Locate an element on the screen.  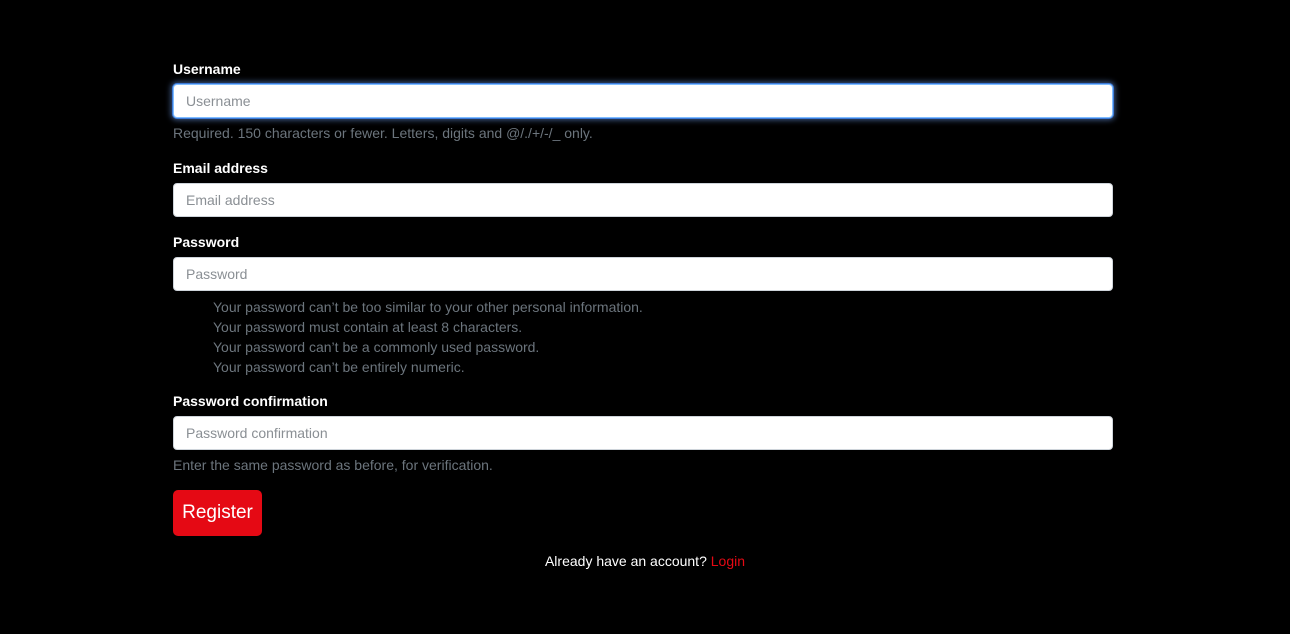
password-confirmation-label: Password confirmation is located at coordinates (250, 401).